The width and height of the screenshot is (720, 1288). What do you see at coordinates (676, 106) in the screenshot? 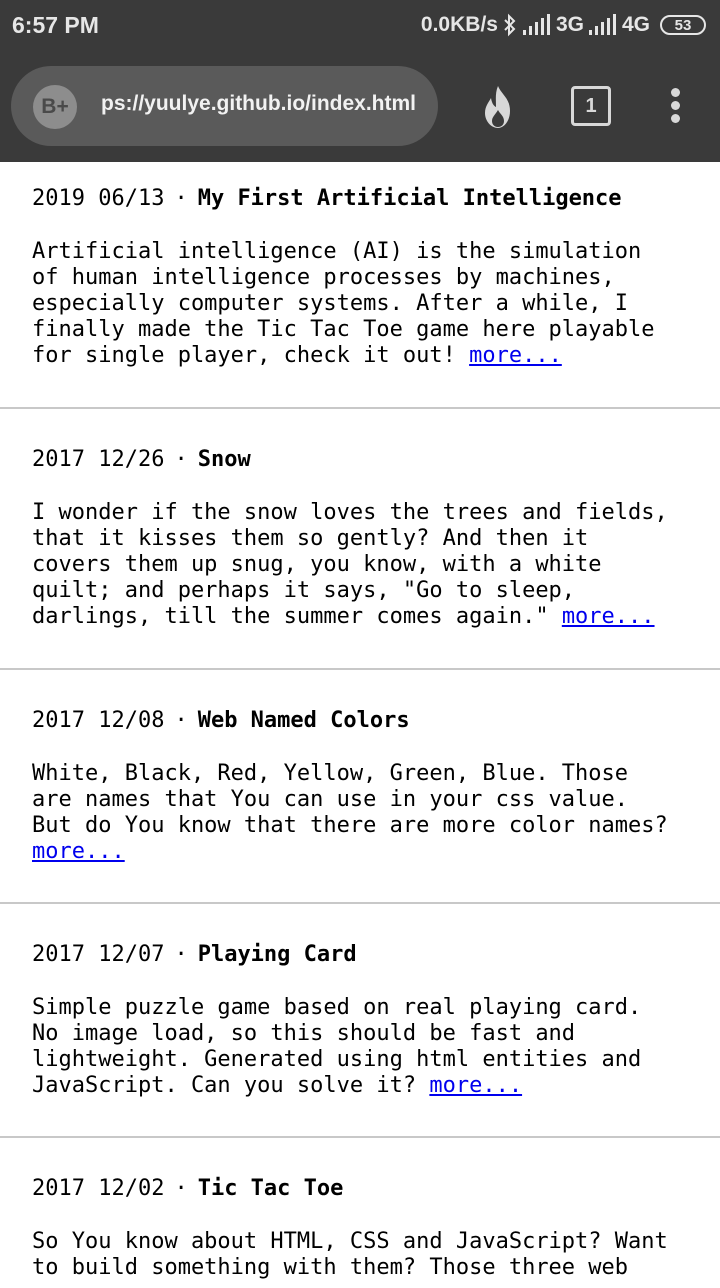
I see `overflow-menu-icon` at bounding box center [676, 106].